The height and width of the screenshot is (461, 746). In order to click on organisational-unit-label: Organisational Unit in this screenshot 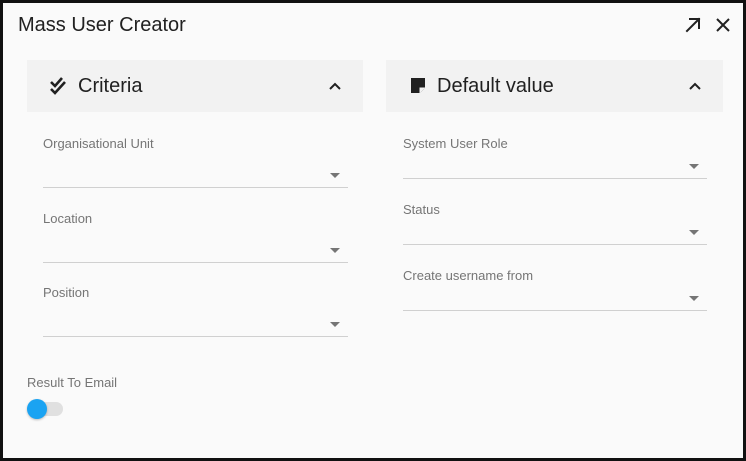, I will do `click(98, 143)`.